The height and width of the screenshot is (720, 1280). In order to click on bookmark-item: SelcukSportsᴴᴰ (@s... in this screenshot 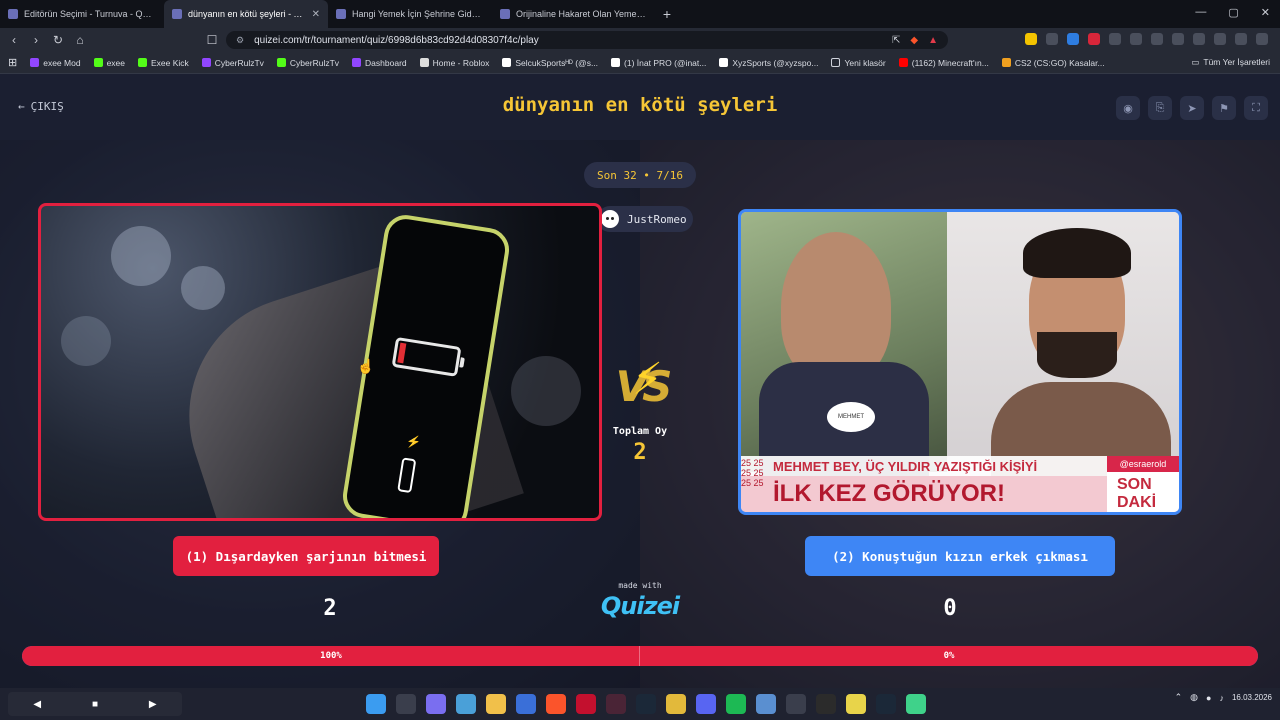, I will do `click(550, 63)`.